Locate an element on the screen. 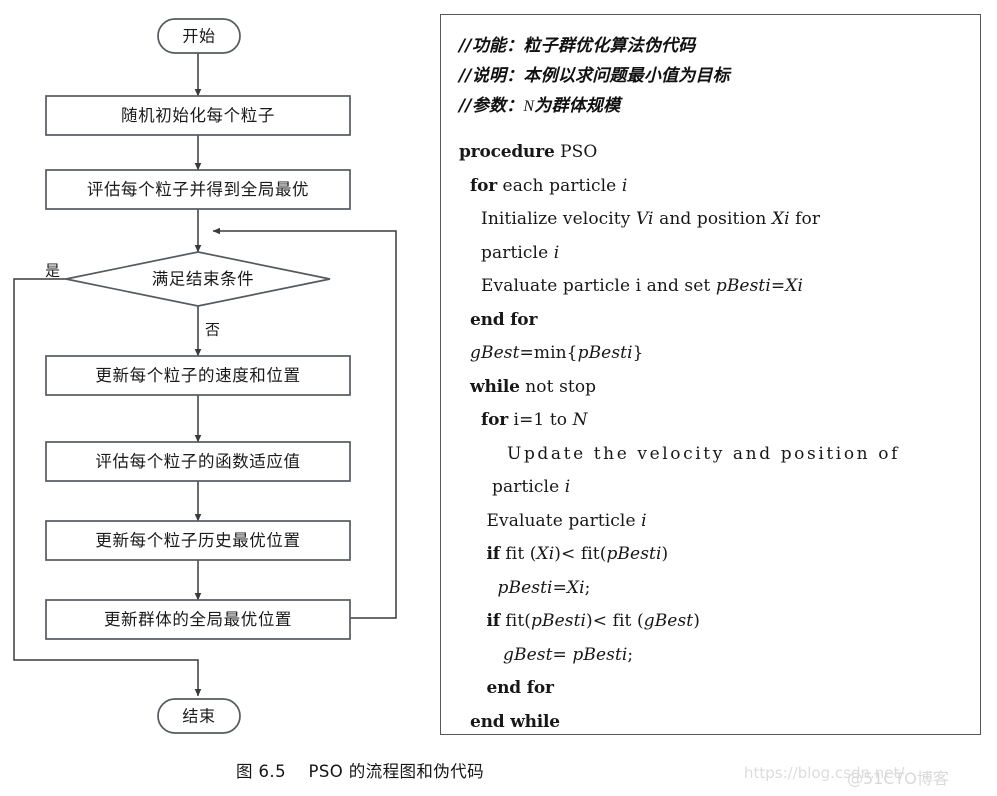 The image size is (997, 796). pseudocode-line-15: if fit(pBesti)< fit (gBest) is located at coordinates (593, 621).